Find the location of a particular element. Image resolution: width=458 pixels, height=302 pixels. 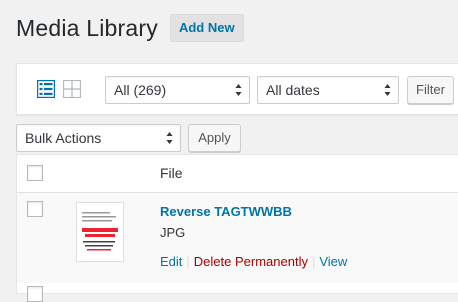

media-title-link: Reverse TAGTWWBB is located at coordinates (226, 211).